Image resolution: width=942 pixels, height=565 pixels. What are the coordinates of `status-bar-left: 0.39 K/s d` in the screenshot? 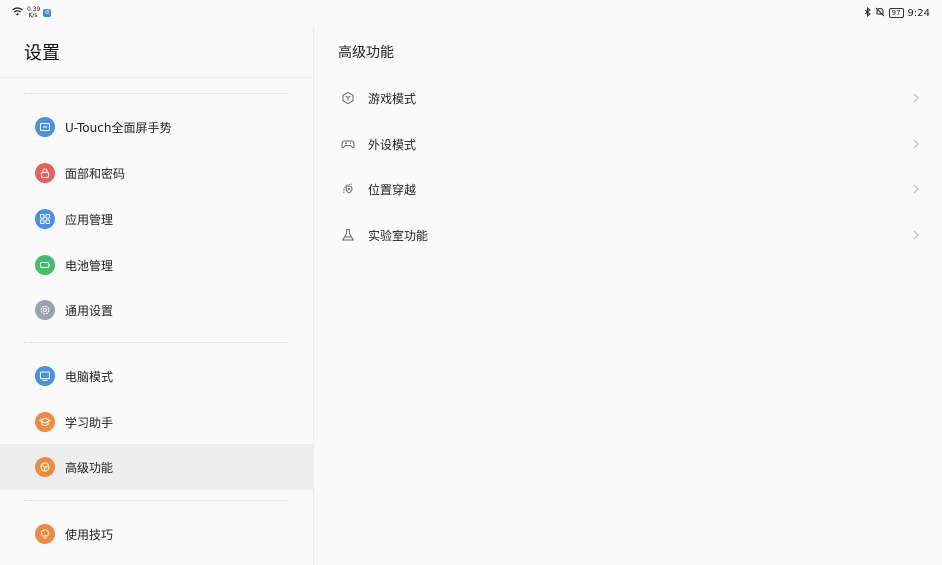 It's located at (31, 13).